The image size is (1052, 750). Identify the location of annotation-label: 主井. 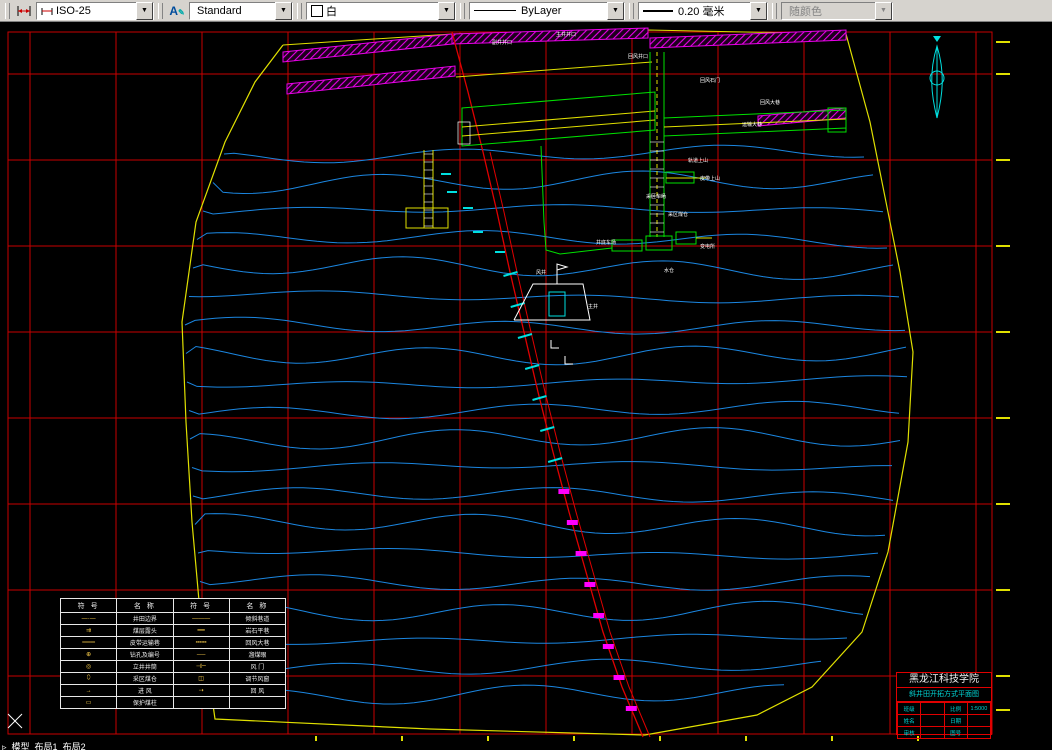
(593, 306).